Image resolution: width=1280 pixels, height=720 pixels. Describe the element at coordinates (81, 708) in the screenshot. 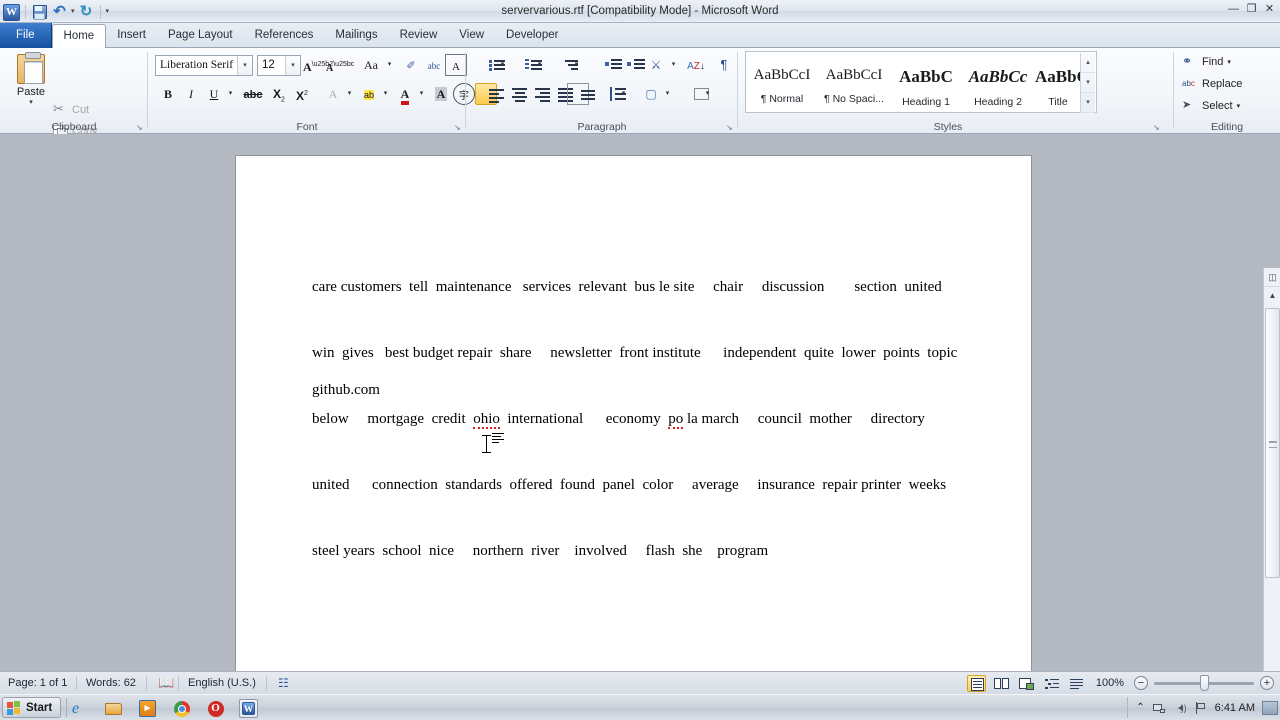

I see `taskbar-internet-explorer-icon: e` at that location.